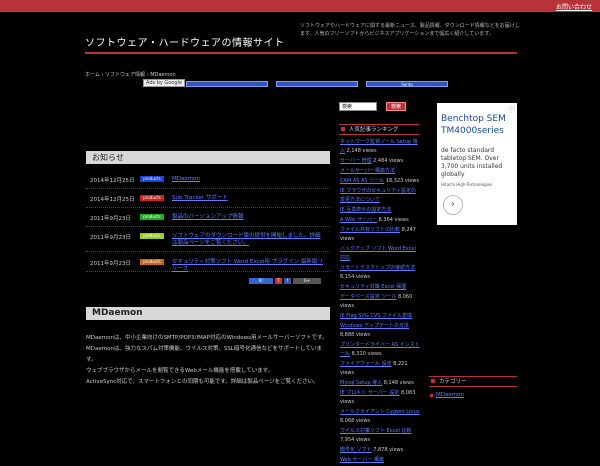 This screenshot has width=600, height=466. I want to click on ranking-item: IE ブラウザのセキュリティ設定の変更方法について, so click(380, 196).